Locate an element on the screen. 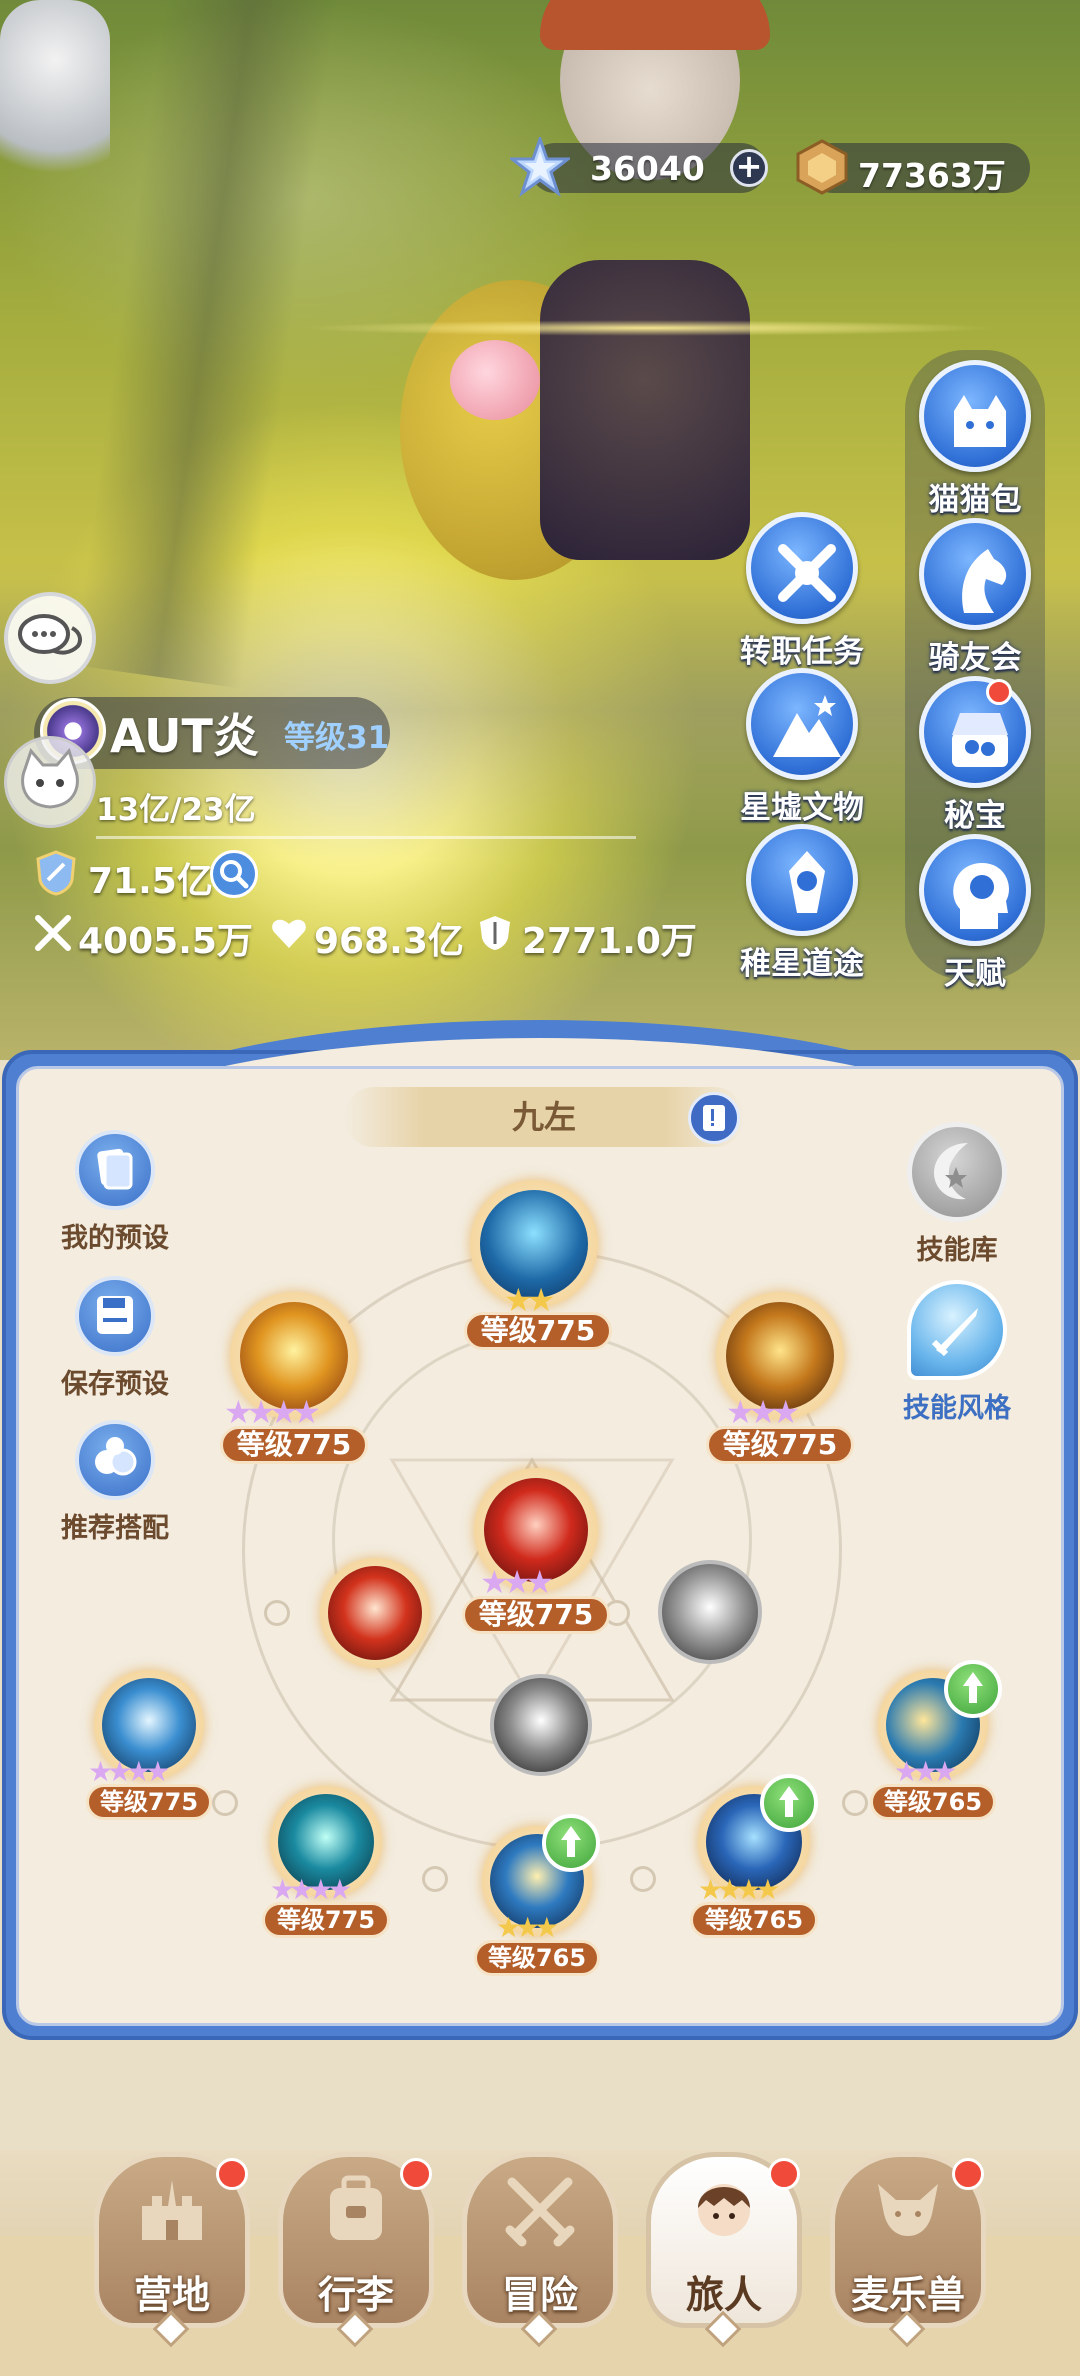 This screenshot has width=1080, height=2376. gold-amount: 77363万 is located at coordinates (932, 175).